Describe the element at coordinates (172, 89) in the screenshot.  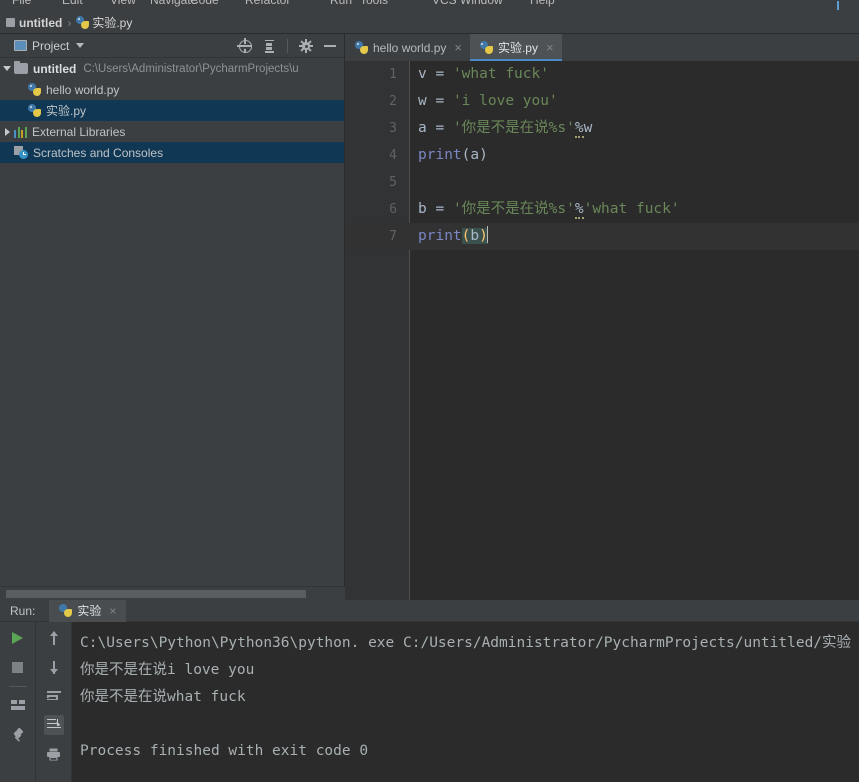
I see `tree-item: hello world.py` at that location.